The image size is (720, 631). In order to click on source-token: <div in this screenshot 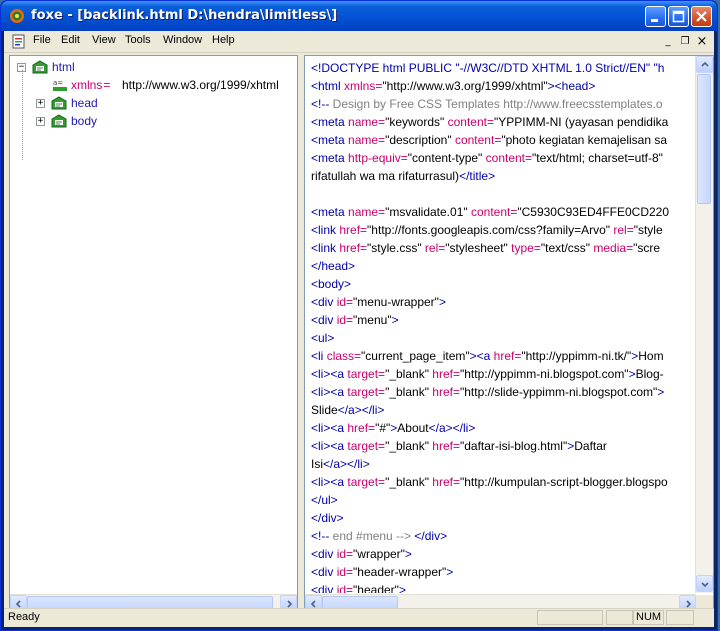, I will do `click(324, 588)`.